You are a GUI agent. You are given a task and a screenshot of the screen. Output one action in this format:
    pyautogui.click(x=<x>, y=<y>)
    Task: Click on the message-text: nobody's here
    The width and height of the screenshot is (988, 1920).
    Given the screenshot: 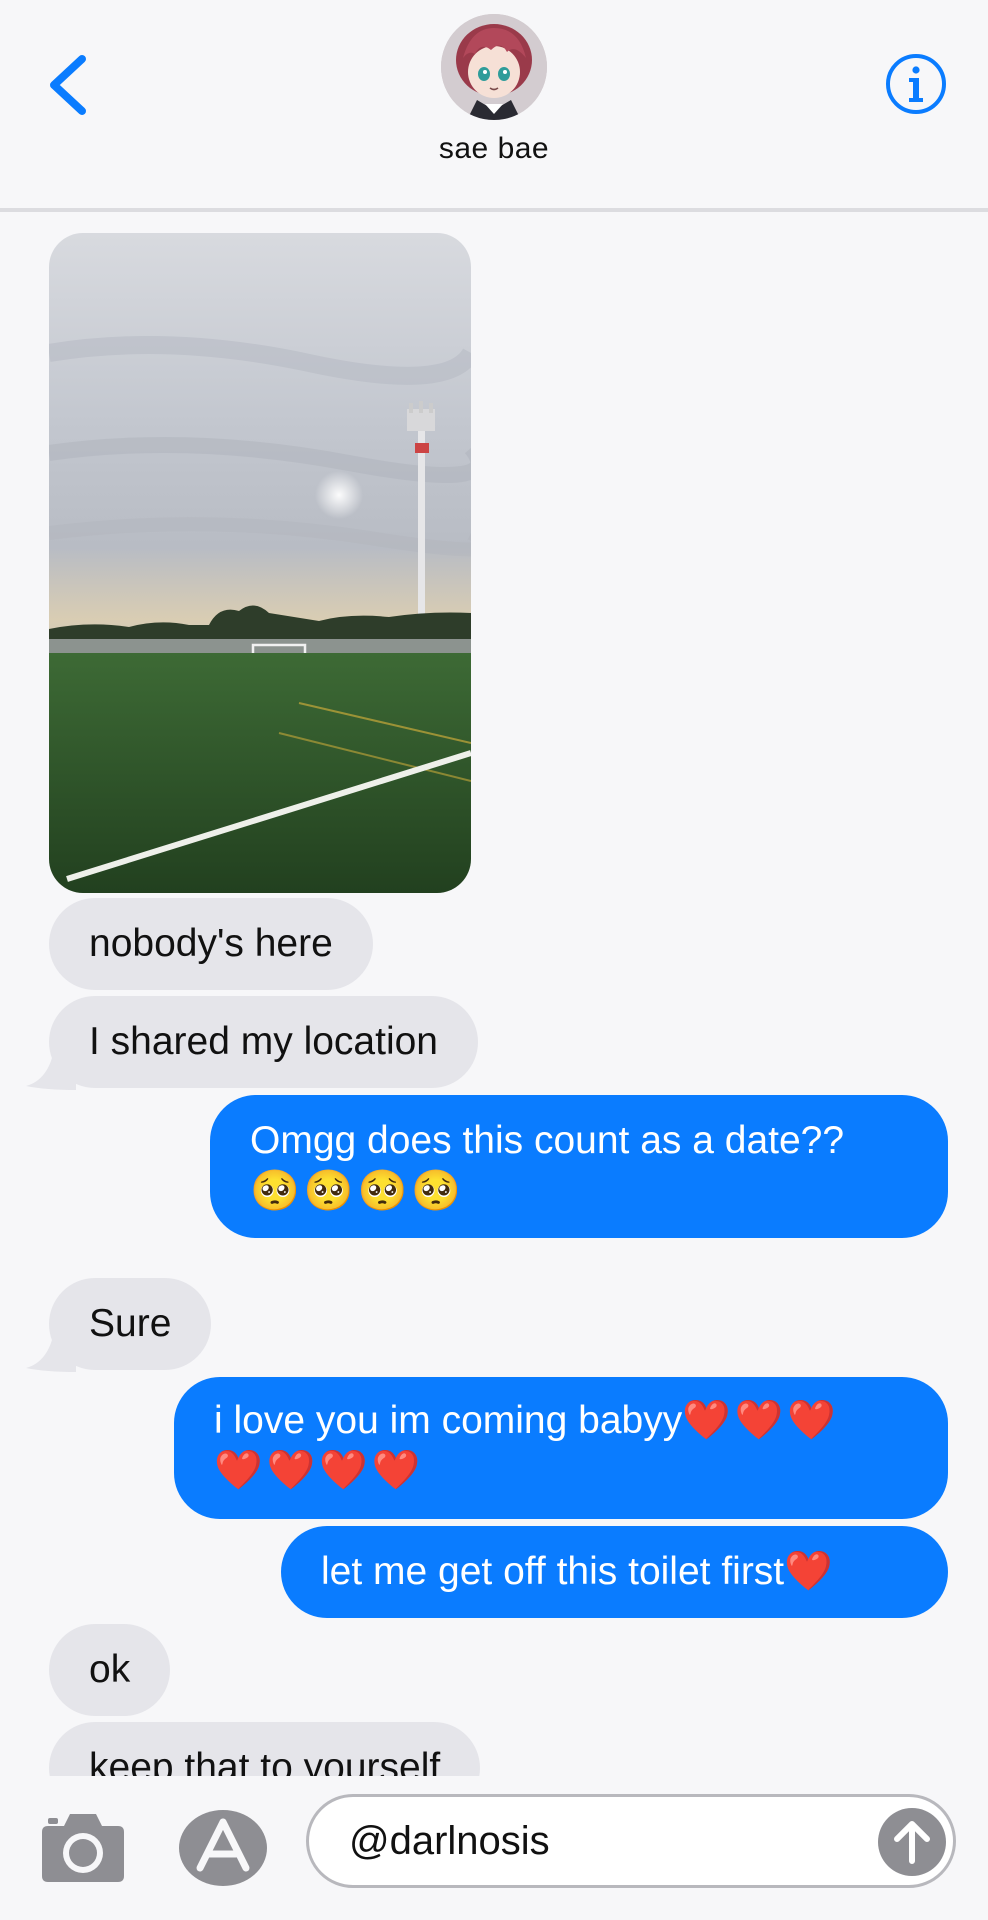 What is the action you would take?
    pyautogui.click(x=211, y=943)
    